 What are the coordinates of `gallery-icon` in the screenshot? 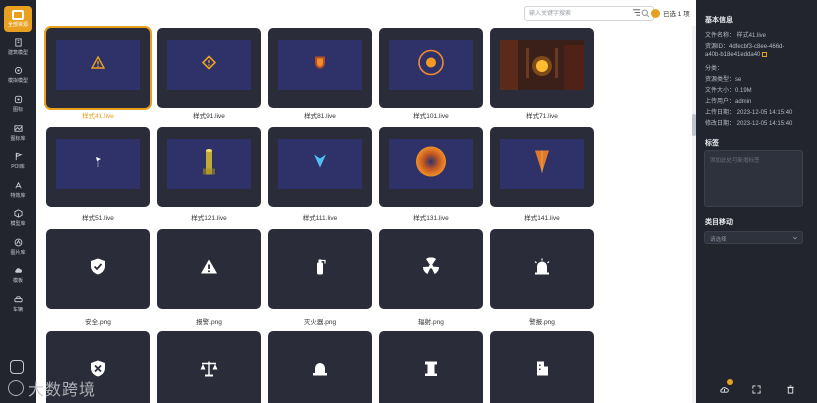 It's located at (18, 128).